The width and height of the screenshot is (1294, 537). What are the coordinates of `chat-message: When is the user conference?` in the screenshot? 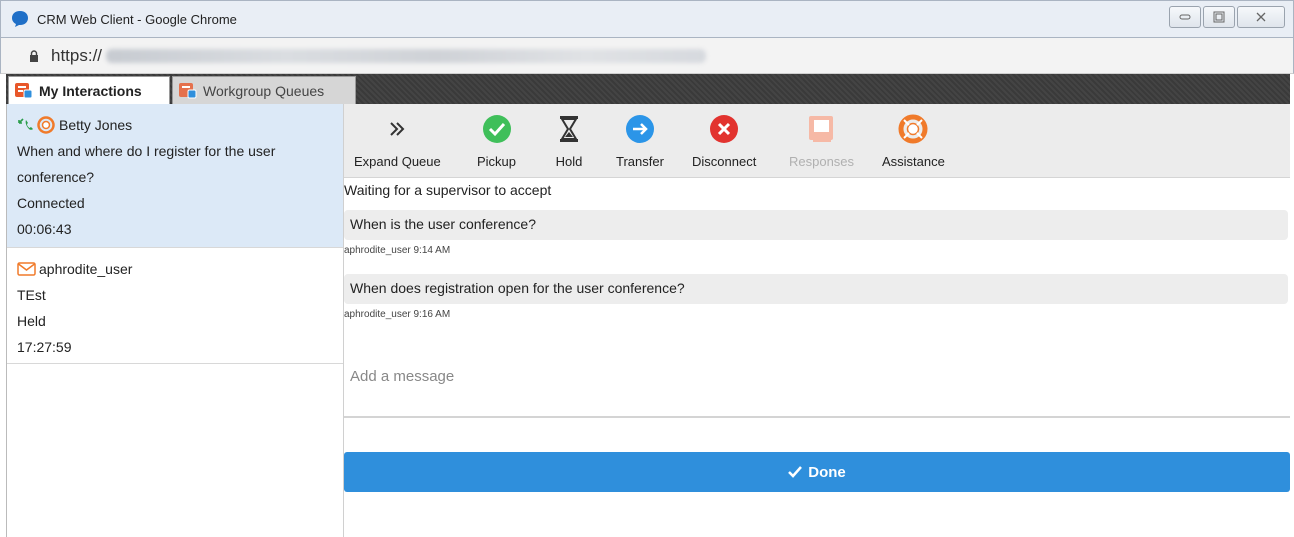 It's located at (816, 225).